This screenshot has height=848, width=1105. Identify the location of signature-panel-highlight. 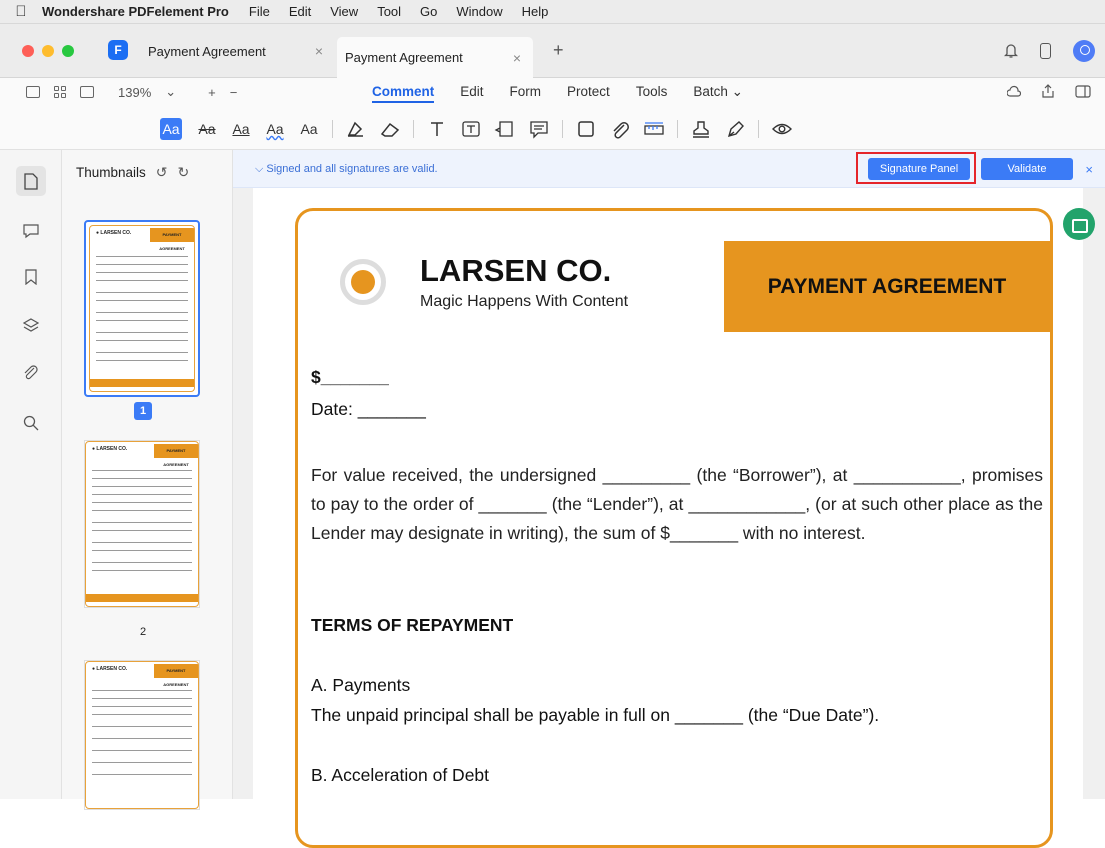
(916, 168).